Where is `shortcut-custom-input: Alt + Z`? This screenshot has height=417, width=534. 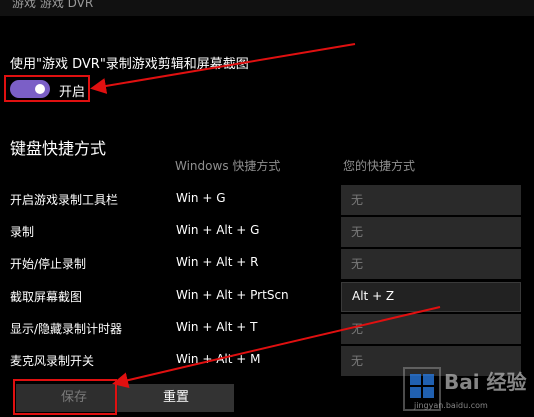
shortcut-custom-input: Alt + Z is located at coordinates (431, 297).